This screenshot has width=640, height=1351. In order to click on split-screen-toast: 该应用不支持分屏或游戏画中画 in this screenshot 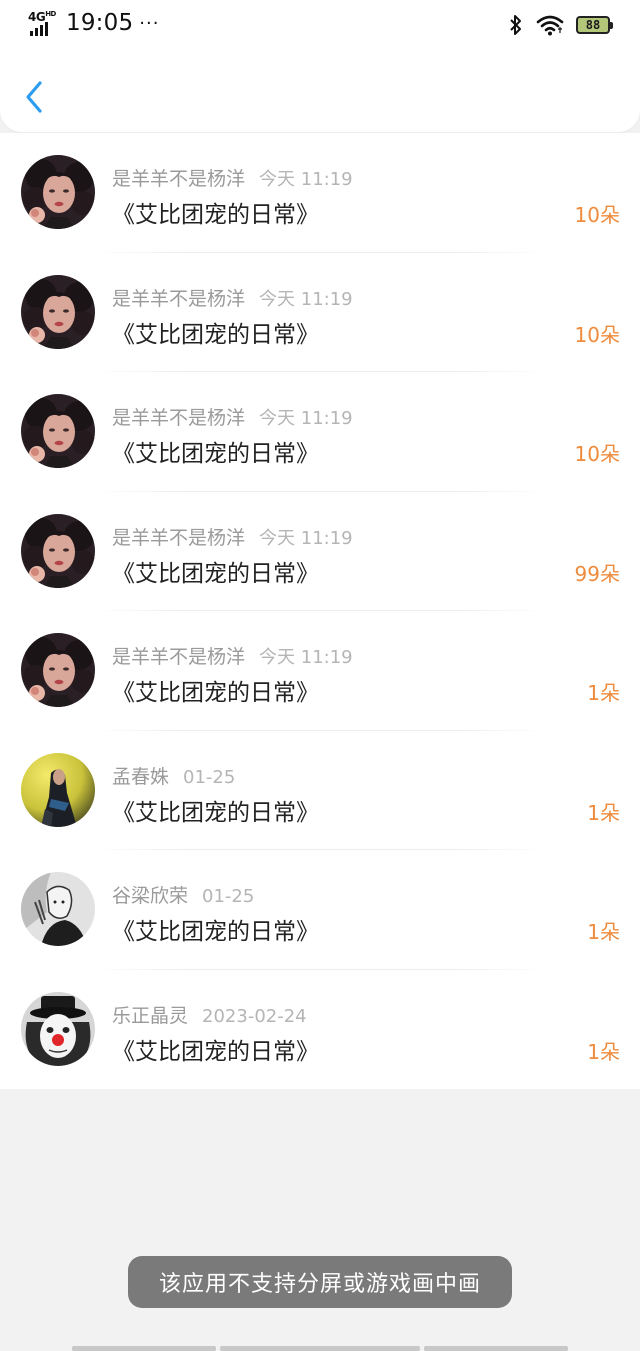, I will do `click(320, 1282)`.